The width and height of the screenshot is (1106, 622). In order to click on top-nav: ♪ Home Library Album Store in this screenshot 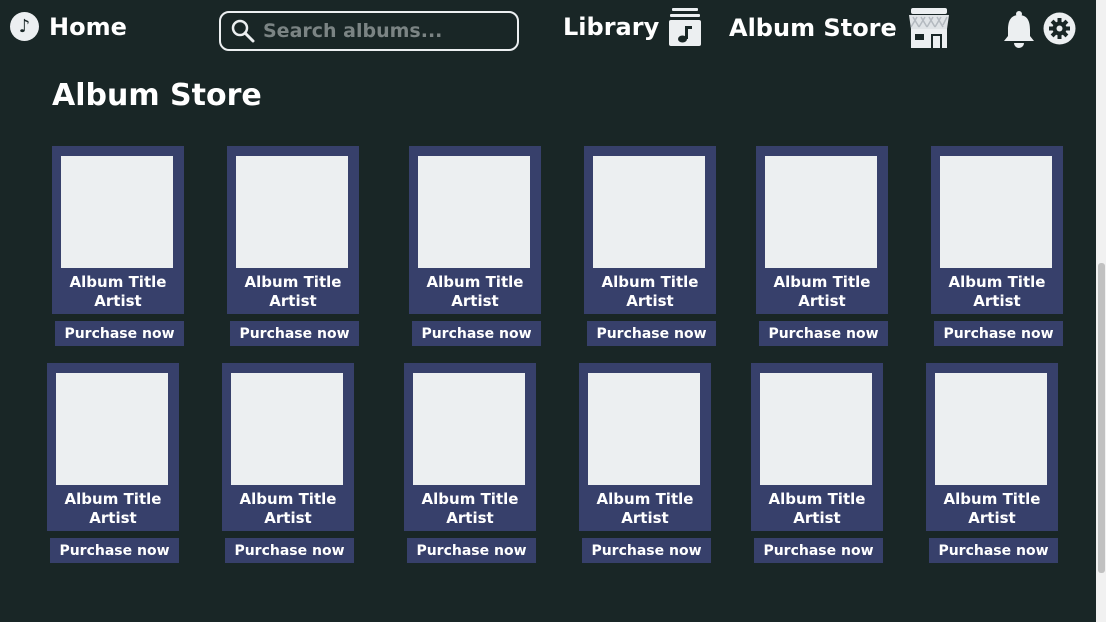, I will do `click(548, 31)`.